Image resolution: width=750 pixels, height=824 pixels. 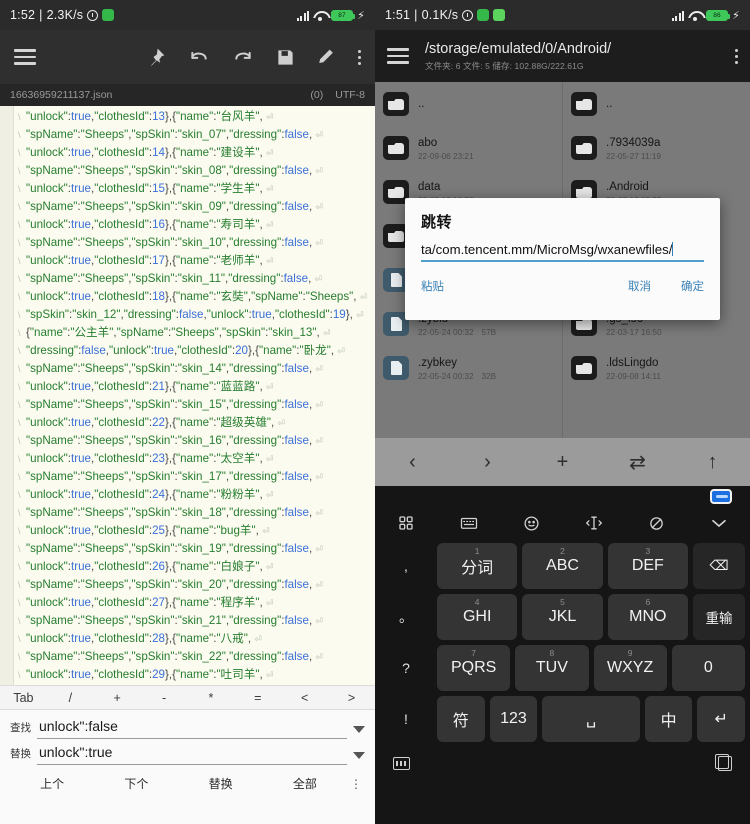 What do you see at coordinates (243, 57) in the screenshot?
I see `redo-icon` at bounding box center [243, 57].